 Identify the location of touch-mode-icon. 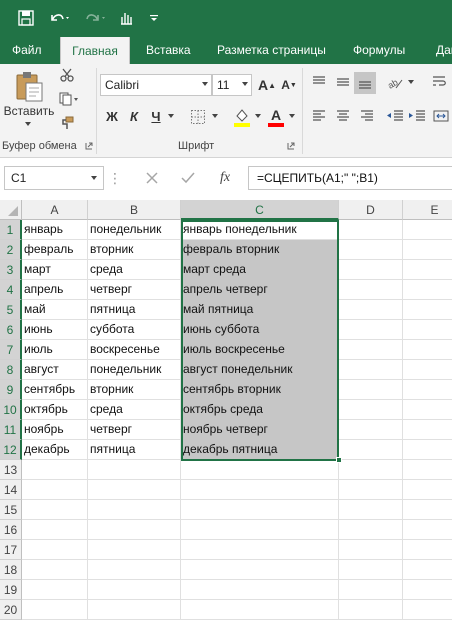
(126, 18).